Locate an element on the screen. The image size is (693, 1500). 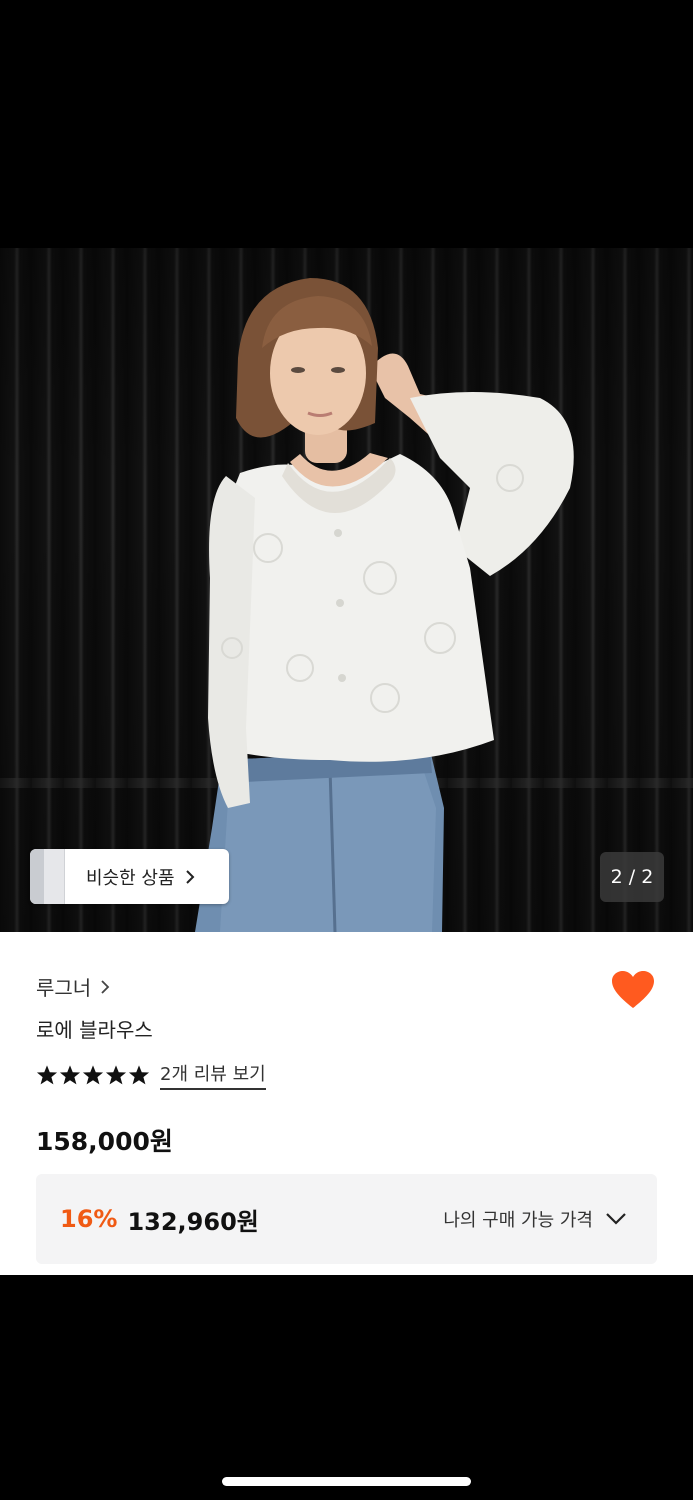
rating-row: 2개 리뷰 보기 is located at coordinates (151, 1075).